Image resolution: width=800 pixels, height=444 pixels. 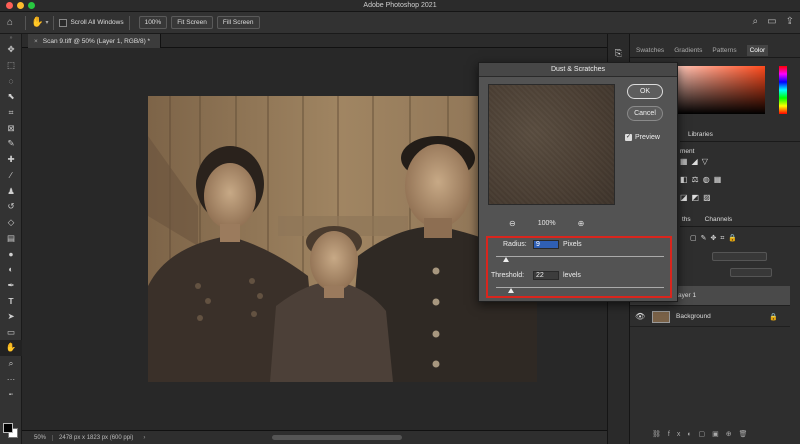 What do you see at coordinates (697, 197) in the screenshot?
I see `adjustment-icons-row-3: ◪◩▨` at bounding box center [697, 197].